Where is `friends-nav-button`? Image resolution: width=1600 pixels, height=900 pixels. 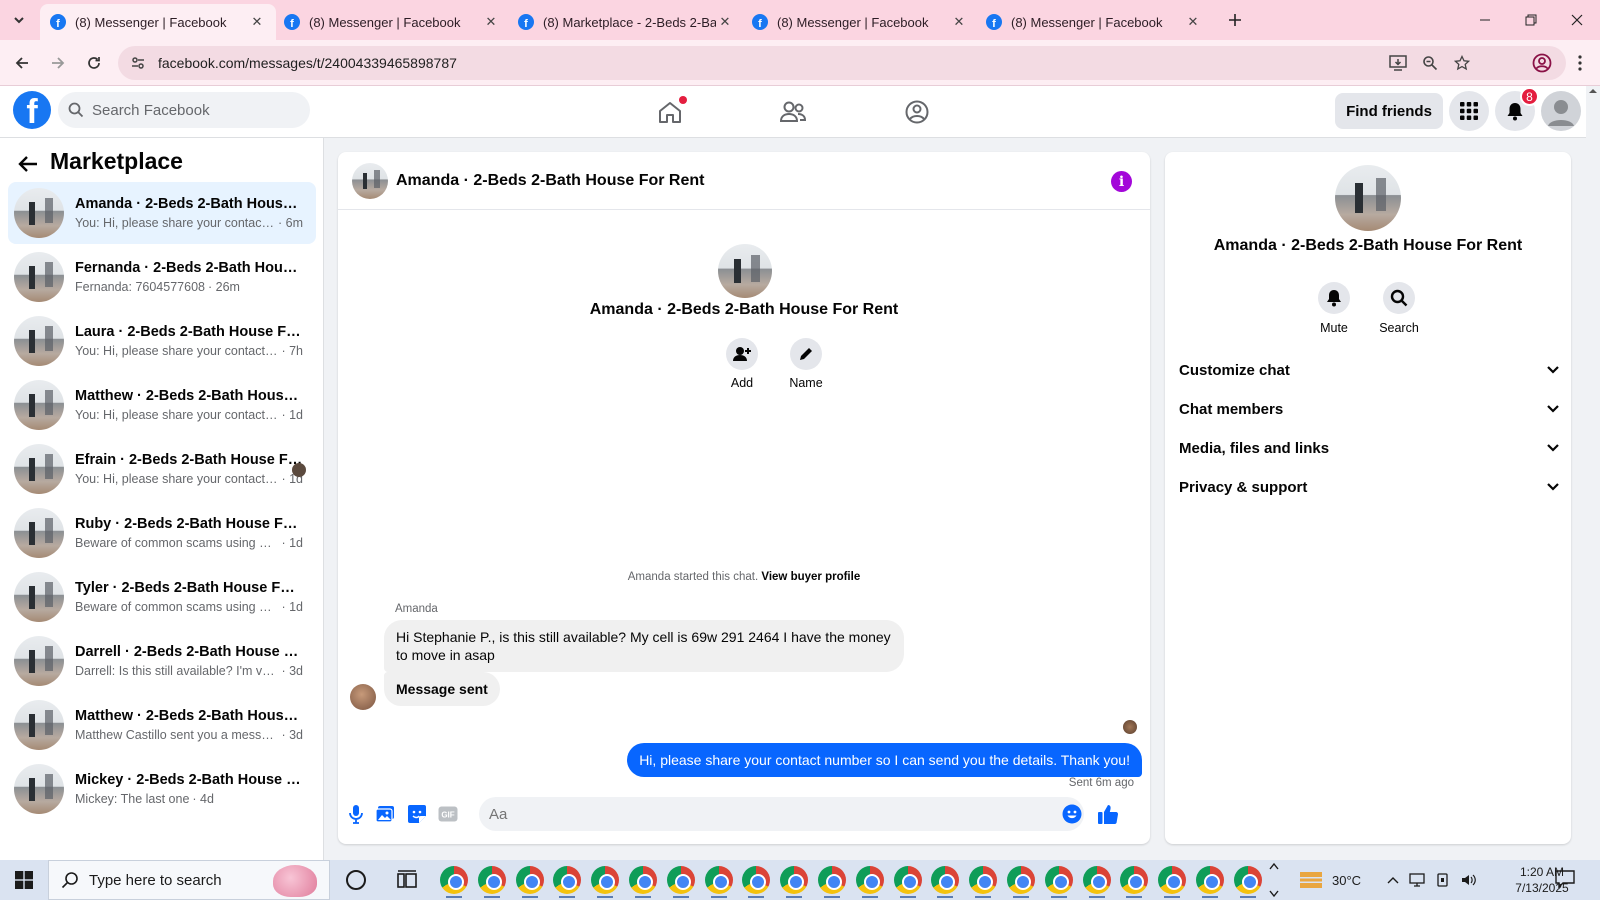
friends-nav-button is located at coordinates (793, 112).